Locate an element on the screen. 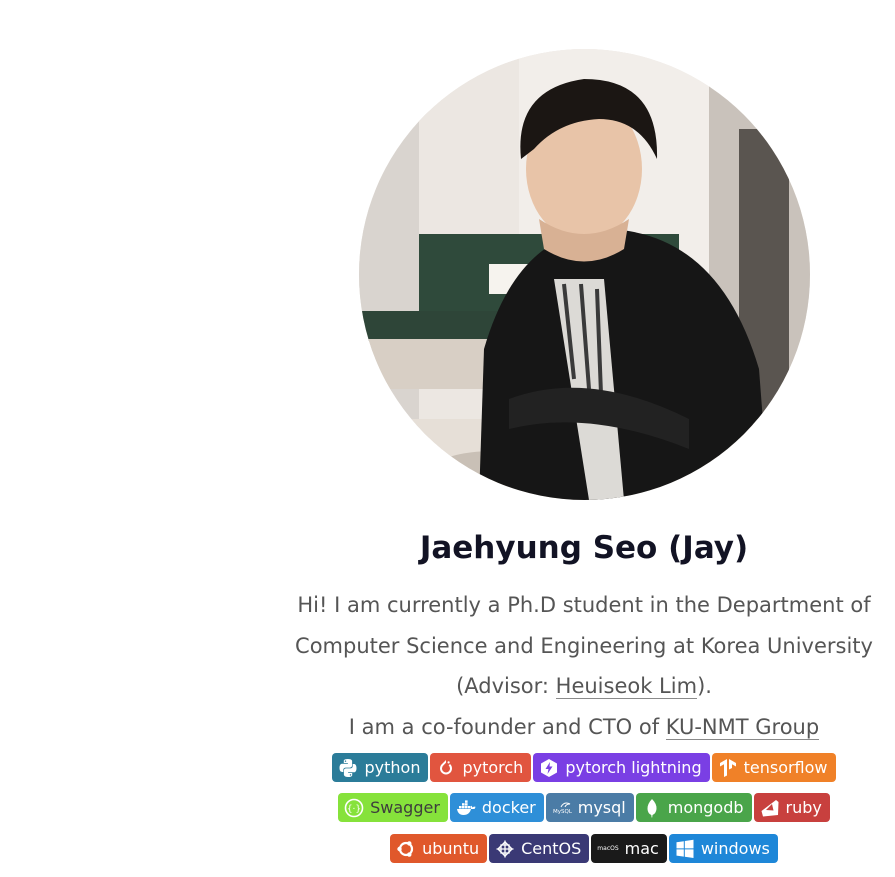  badge-label: pytorch is located at coordinates (493, 767).